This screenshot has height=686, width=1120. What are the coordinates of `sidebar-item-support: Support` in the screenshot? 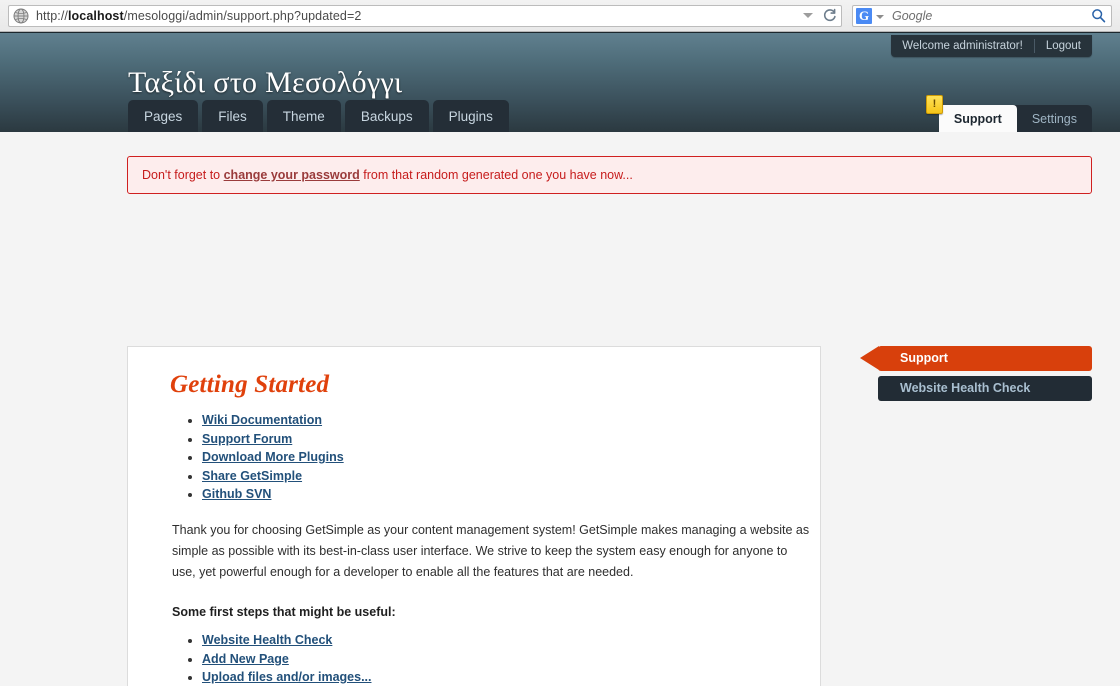 It's located at (976, 358).